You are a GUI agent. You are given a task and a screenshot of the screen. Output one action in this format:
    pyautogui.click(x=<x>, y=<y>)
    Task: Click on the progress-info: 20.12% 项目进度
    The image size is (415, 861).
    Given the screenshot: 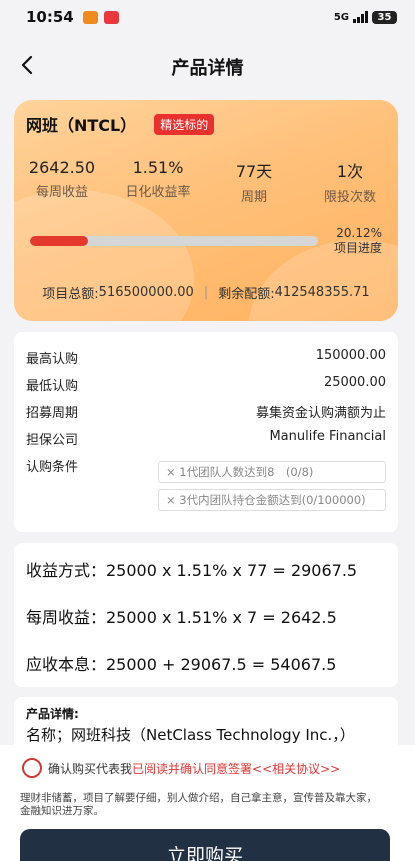 What is the action you would take?
    pyautogui.click(x=358, y=241)
    